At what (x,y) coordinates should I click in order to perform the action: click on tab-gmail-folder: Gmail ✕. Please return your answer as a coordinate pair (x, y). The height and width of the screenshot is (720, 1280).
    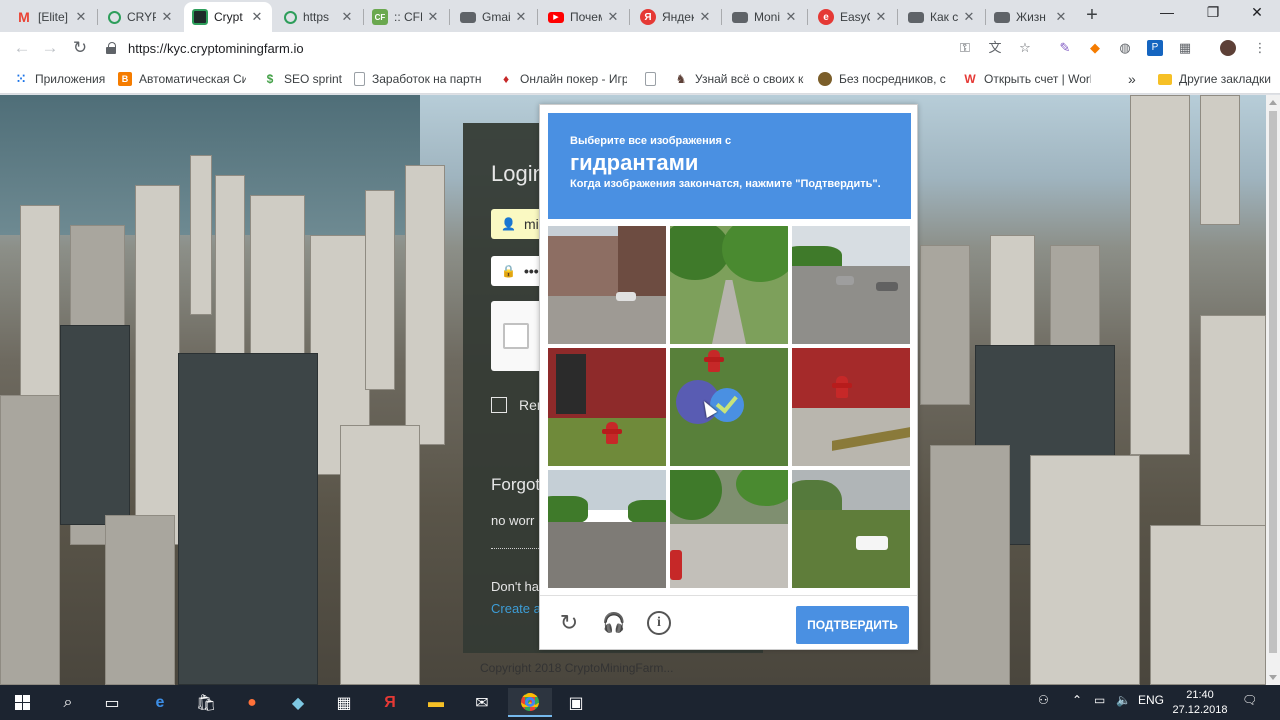
    Looking at the image, I should click on (494, 17).